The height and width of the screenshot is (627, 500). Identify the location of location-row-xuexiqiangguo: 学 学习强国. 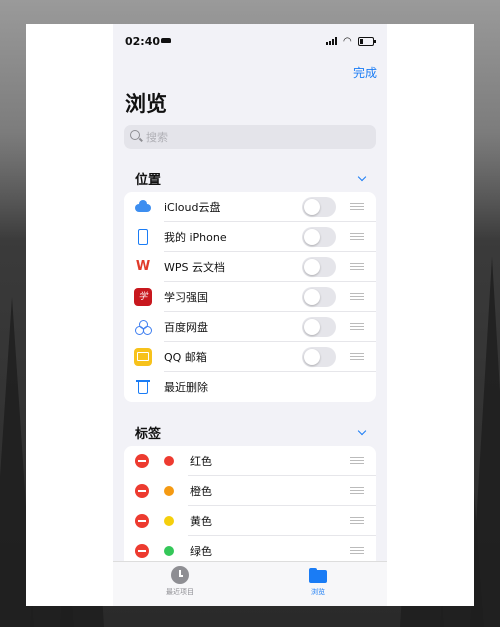
(250, 297).